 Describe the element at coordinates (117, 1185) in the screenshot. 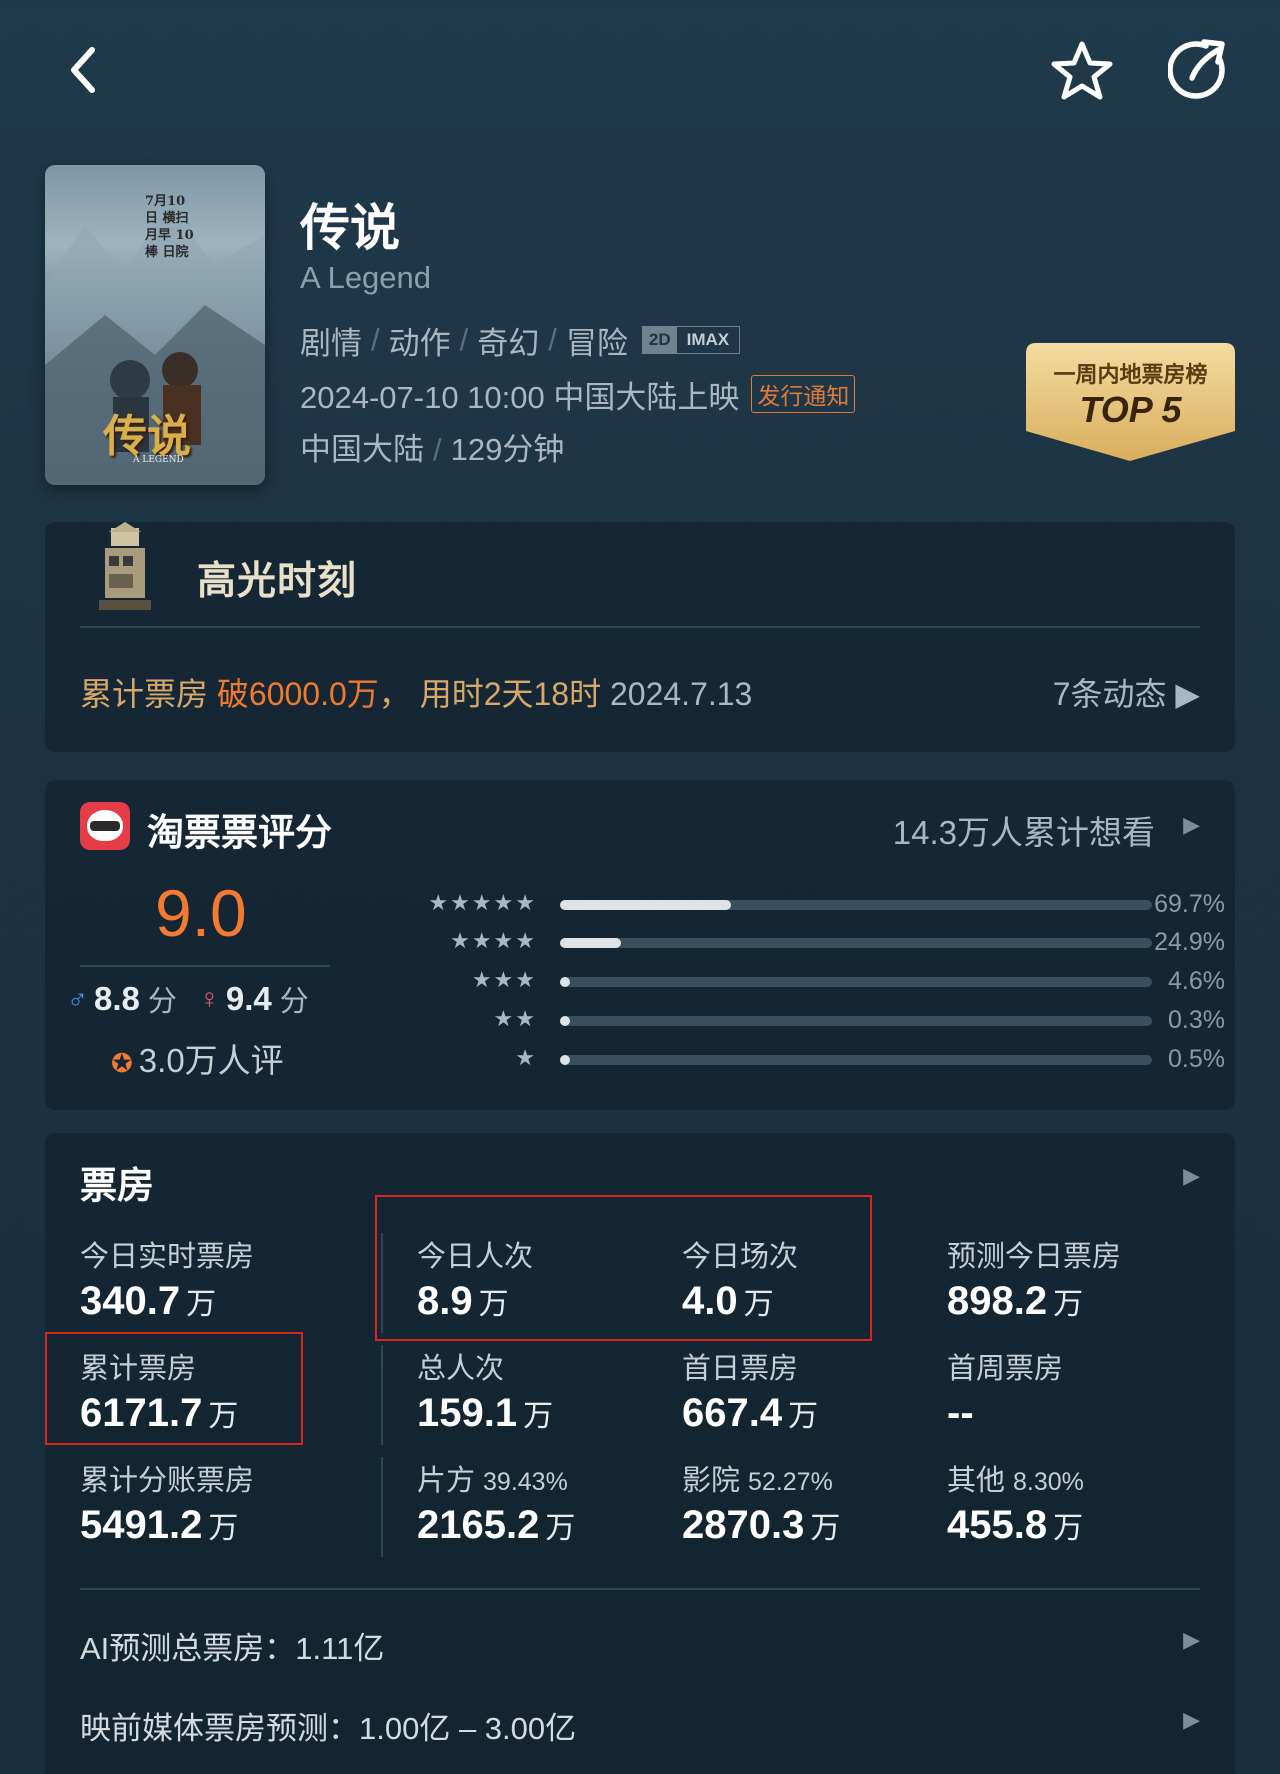

I see `boxoffice-title: 票房` at that location.